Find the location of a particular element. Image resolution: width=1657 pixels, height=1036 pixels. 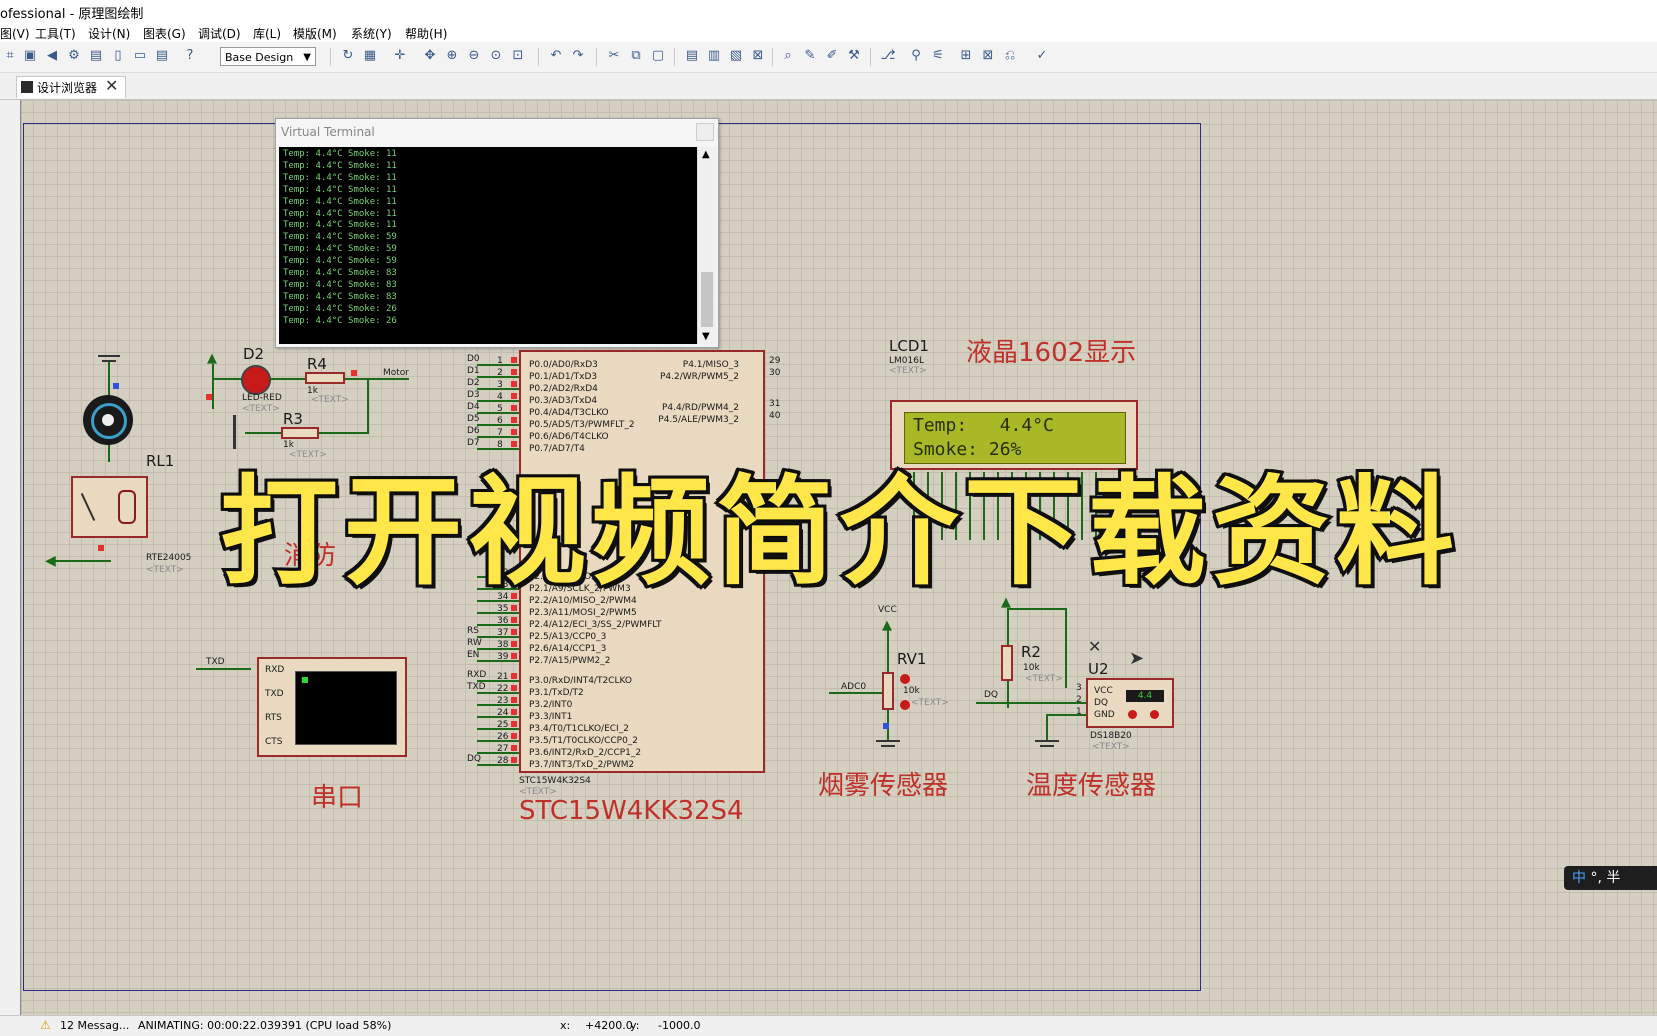

design-select: Base Design ▼ is located at coordinates (268, 56).